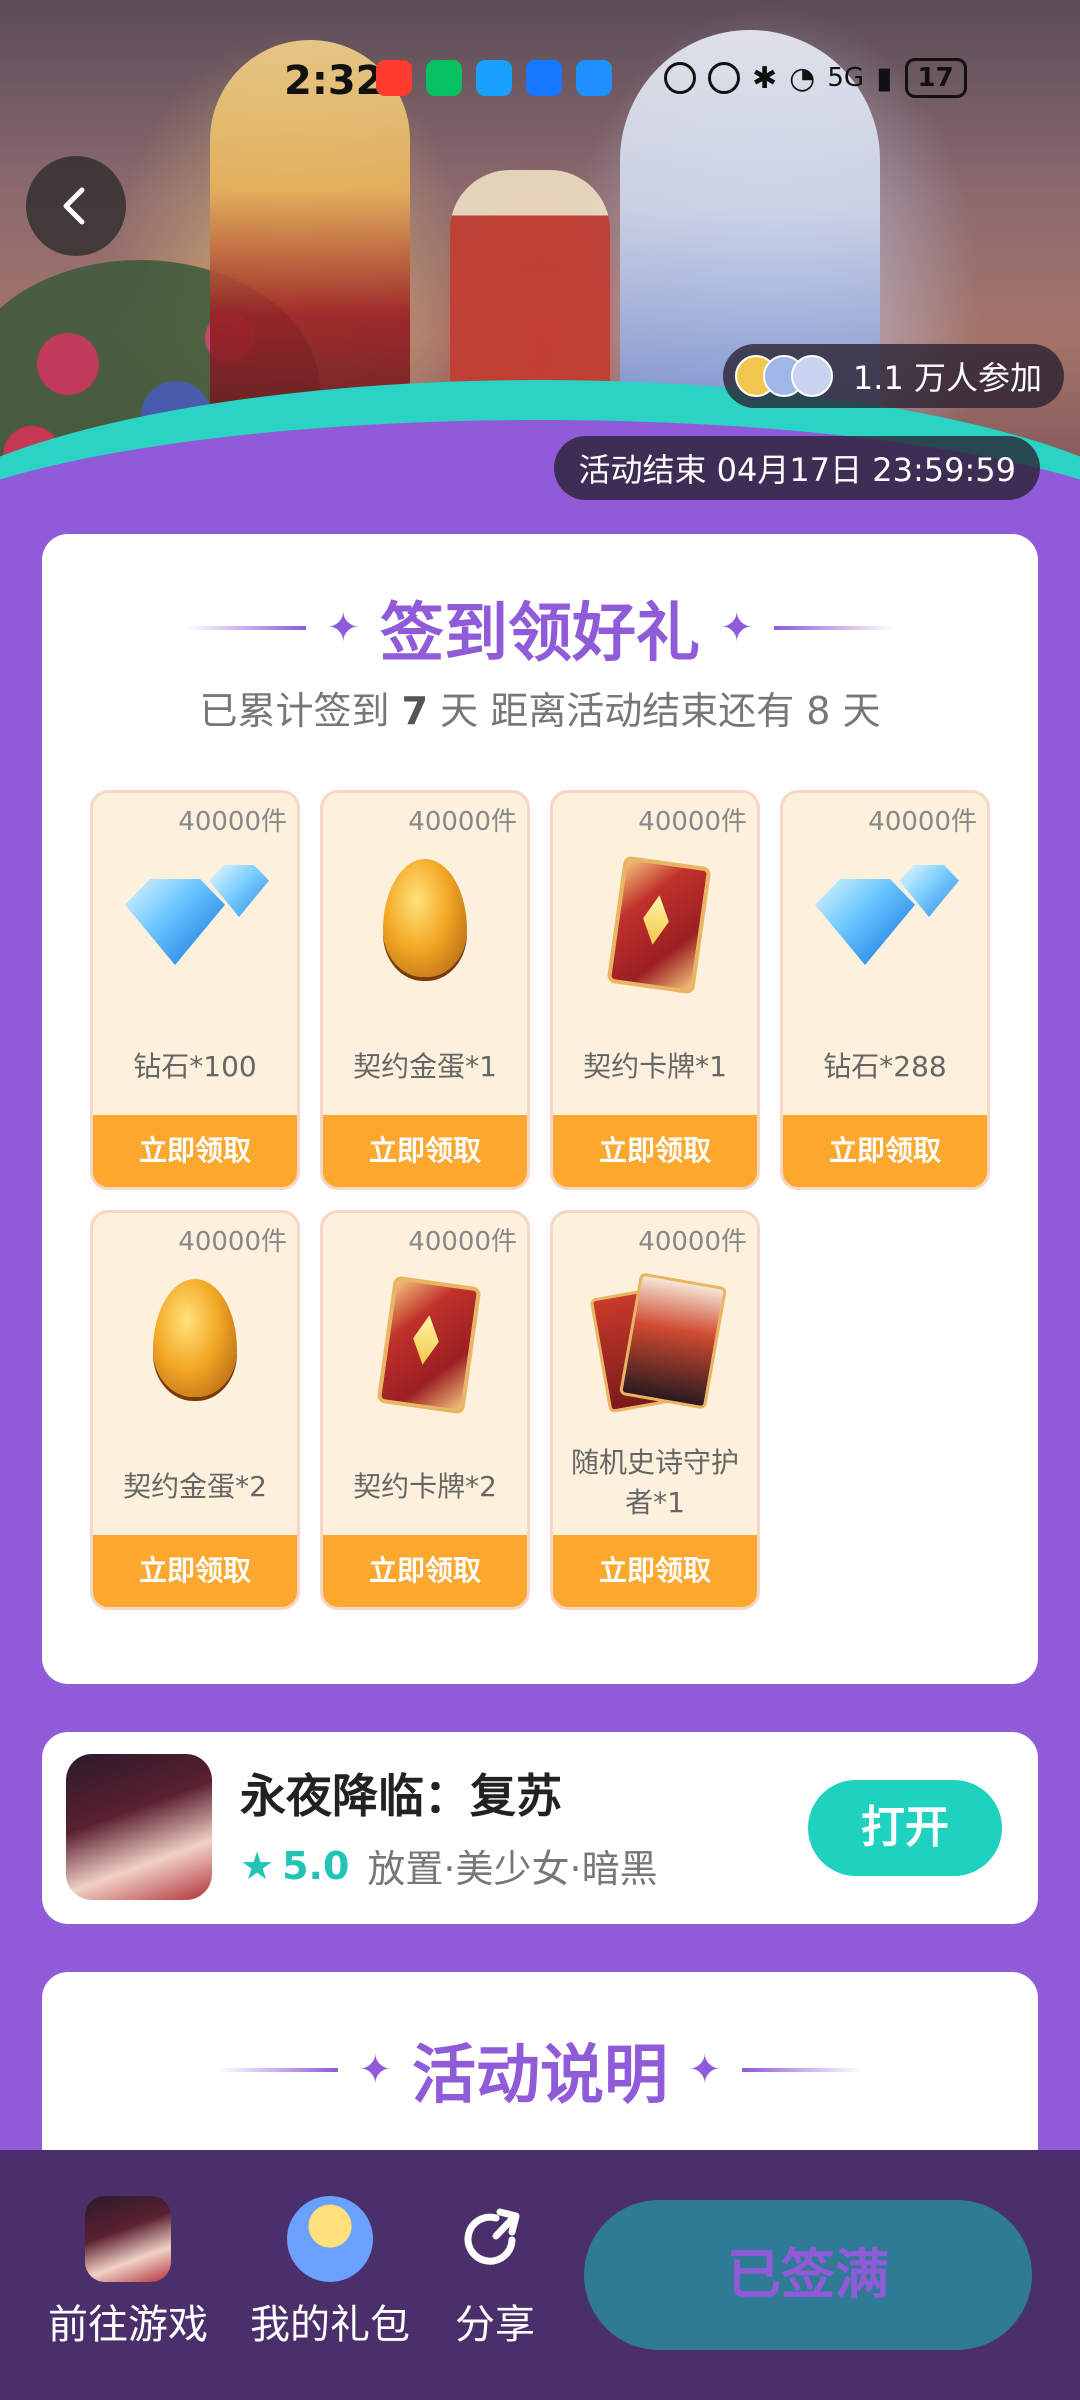 The height and width of the screenshot is (2400, 1080). I want to click on gift-name: 契约金蛋*1, so click(425, 1066).